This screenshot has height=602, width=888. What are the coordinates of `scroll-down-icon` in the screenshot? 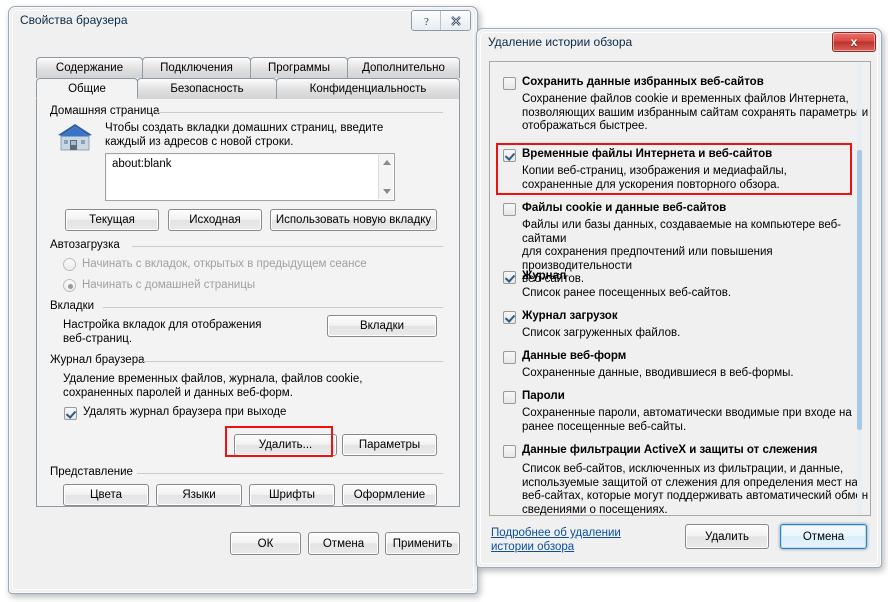 It's located at (386, 191).